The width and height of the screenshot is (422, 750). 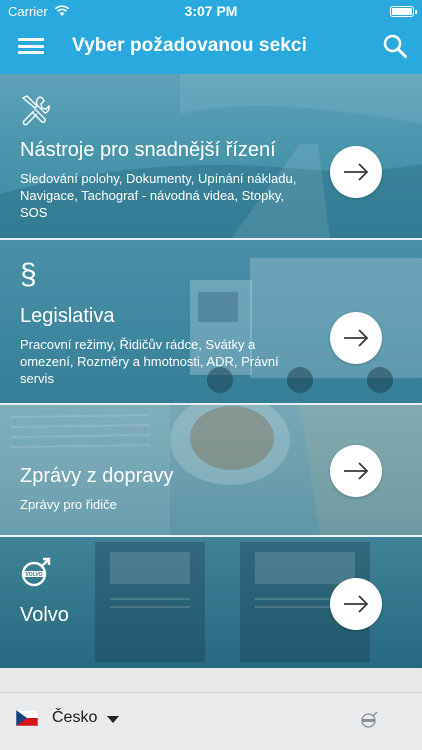 What do you see at coordinates (148, 150) in the screenshot?
I see `section-title: Nástroje pro snadnější řízení` at bounding box center [148, 150].